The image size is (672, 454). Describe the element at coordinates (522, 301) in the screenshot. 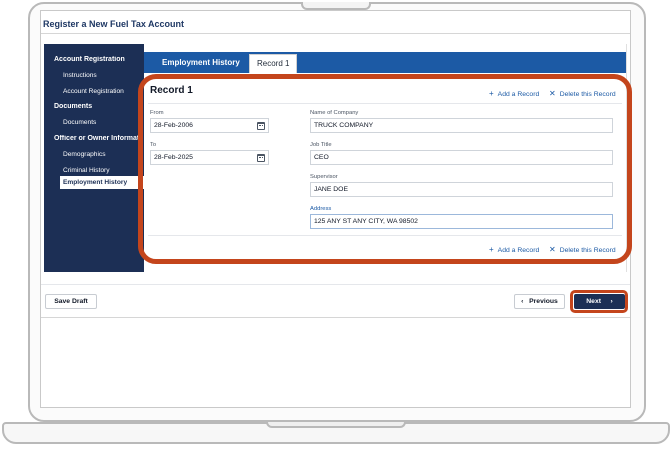

I see `chevron-left-icon: ‹` at that location.